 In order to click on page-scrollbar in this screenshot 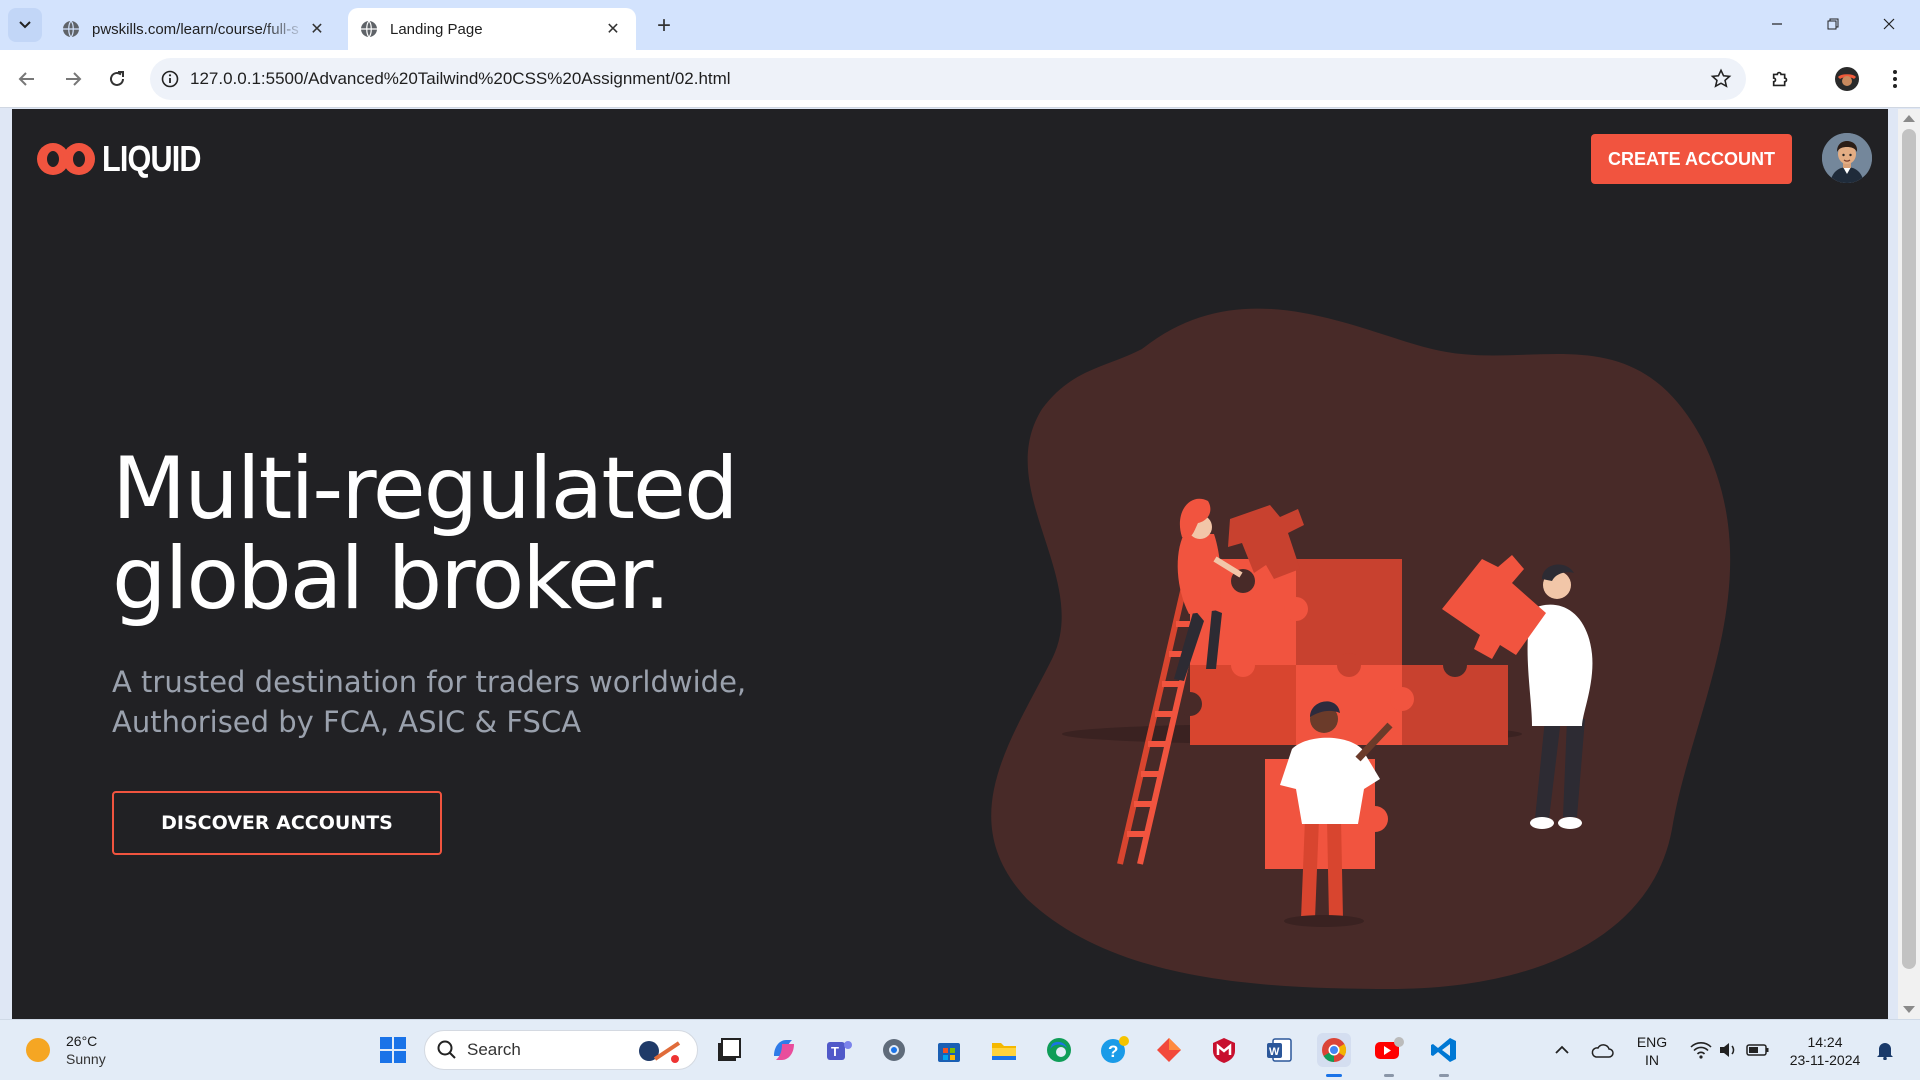, I will do `click(1909, 564)`.